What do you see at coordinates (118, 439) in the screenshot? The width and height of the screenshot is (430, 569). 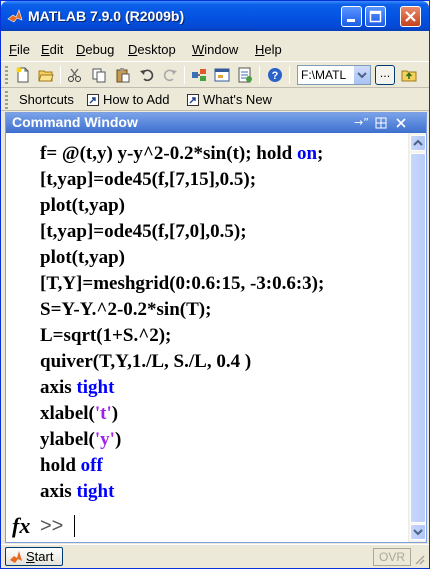 I see `code-token: )` at bounding box center [118, 439].